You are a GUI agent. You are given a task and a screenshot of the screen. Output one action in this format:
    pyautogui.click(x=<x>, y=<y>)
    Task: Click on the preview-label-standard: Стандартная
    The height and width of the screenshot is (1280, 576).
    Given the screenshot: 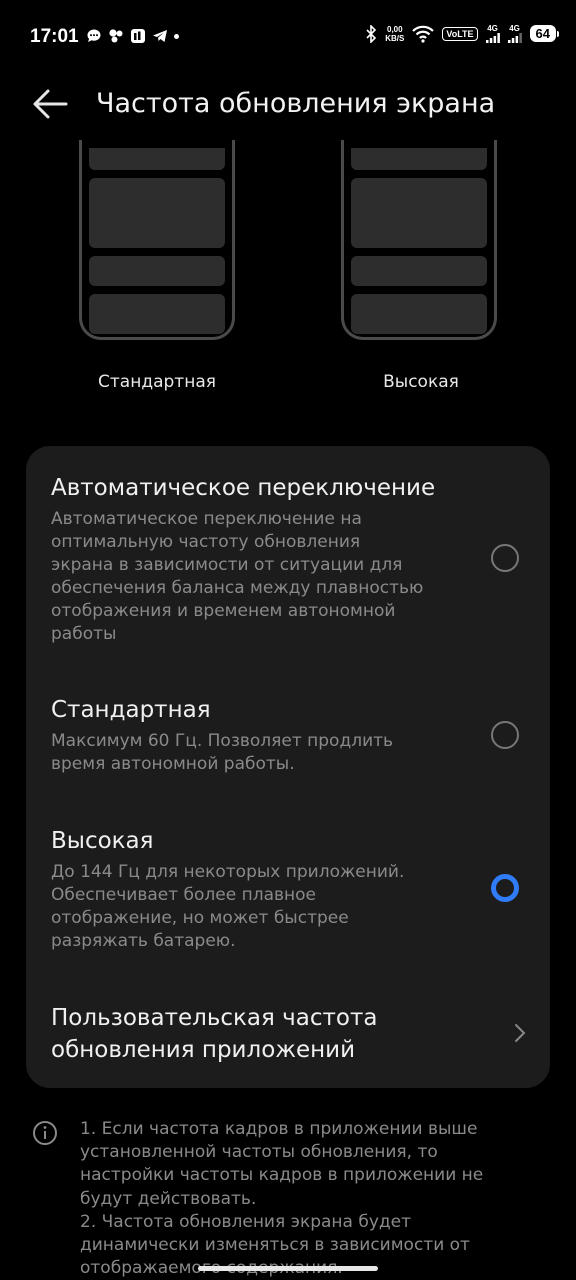 What is the action you would take?
    pyautogui.click(x=157, y=382)
    